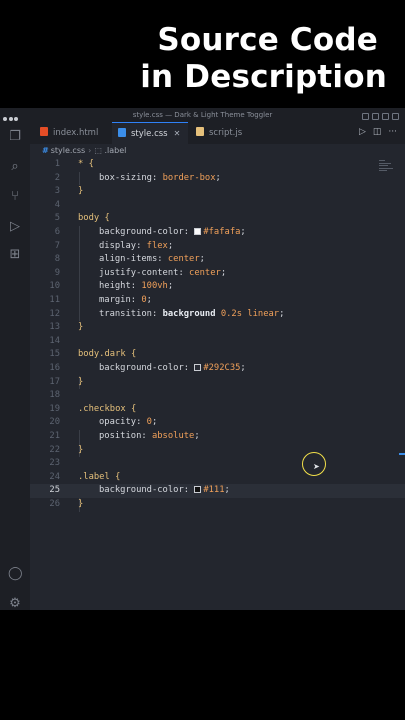 This screenshot has height=720, width=405. I want to click on code-line: 7 display: flex;, so click(217, 247).